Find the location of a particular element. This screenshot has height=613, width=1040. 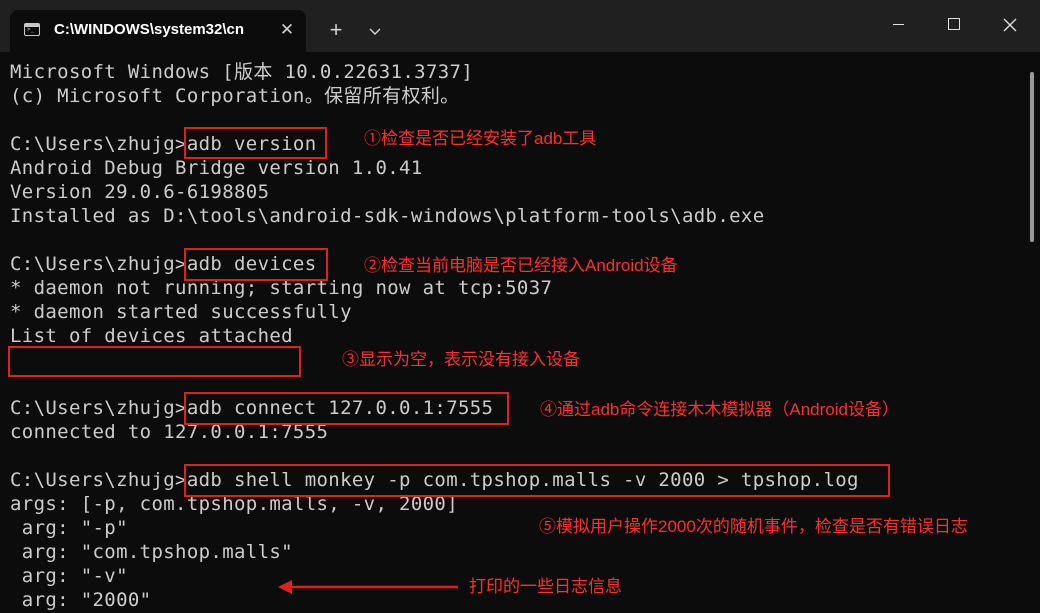

title-bar: C:\WINDOWS\system32\cn ✕ + is located at coordinates (520, 26).